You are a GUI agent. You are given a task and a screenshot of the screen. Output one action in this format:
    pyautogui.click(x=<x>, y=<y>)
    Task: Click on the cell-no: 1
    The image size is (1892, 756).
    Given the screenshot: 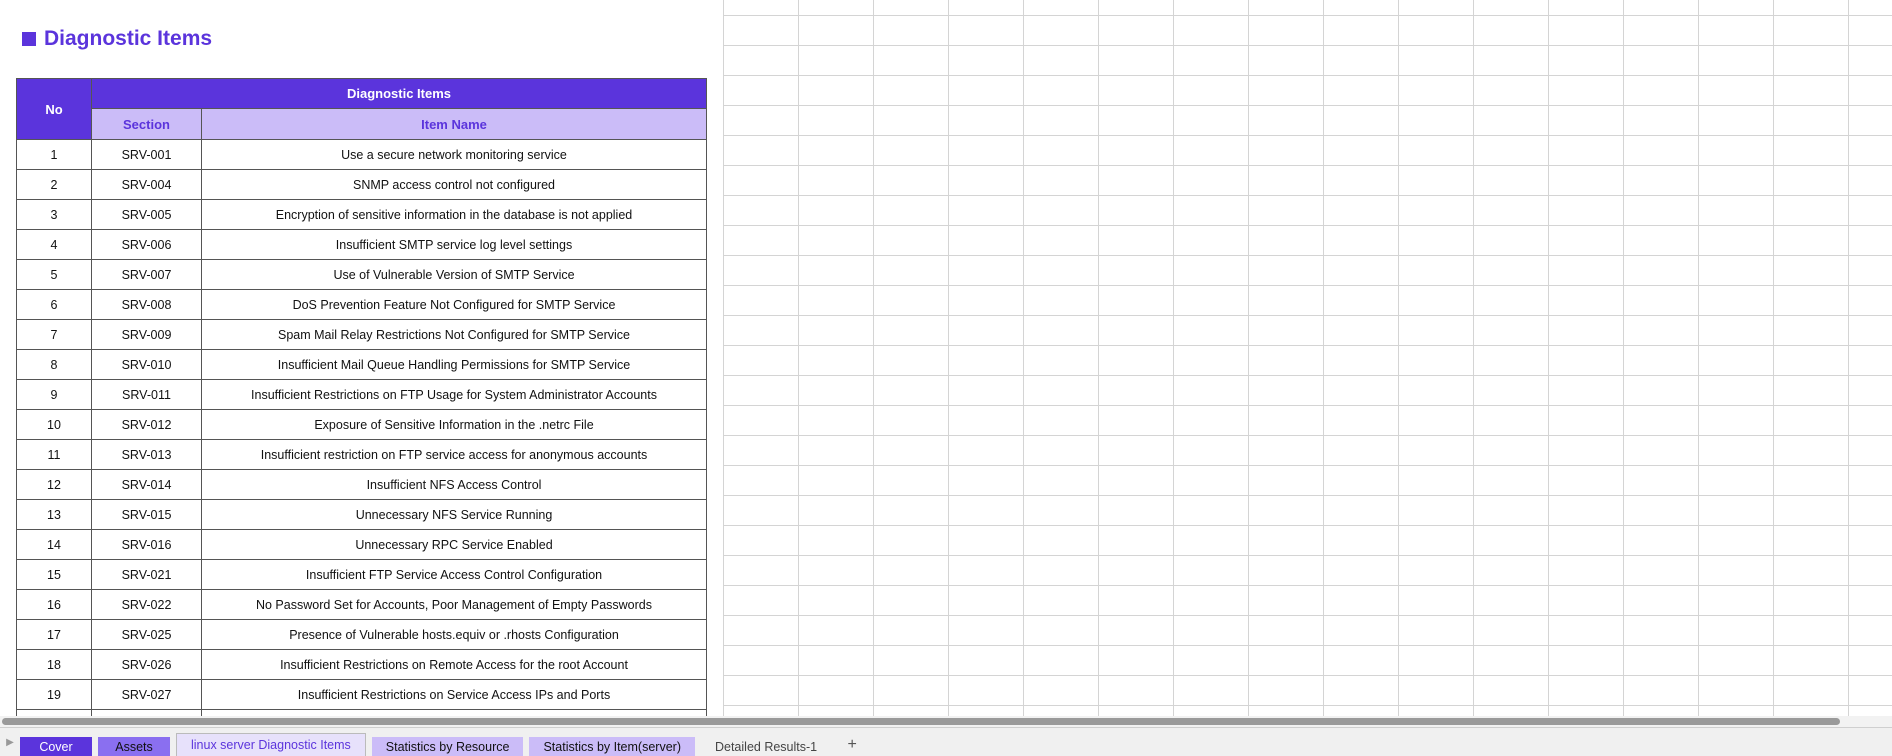 What is the action you would take?
    pyautogui.click(x=54, y=154)
    